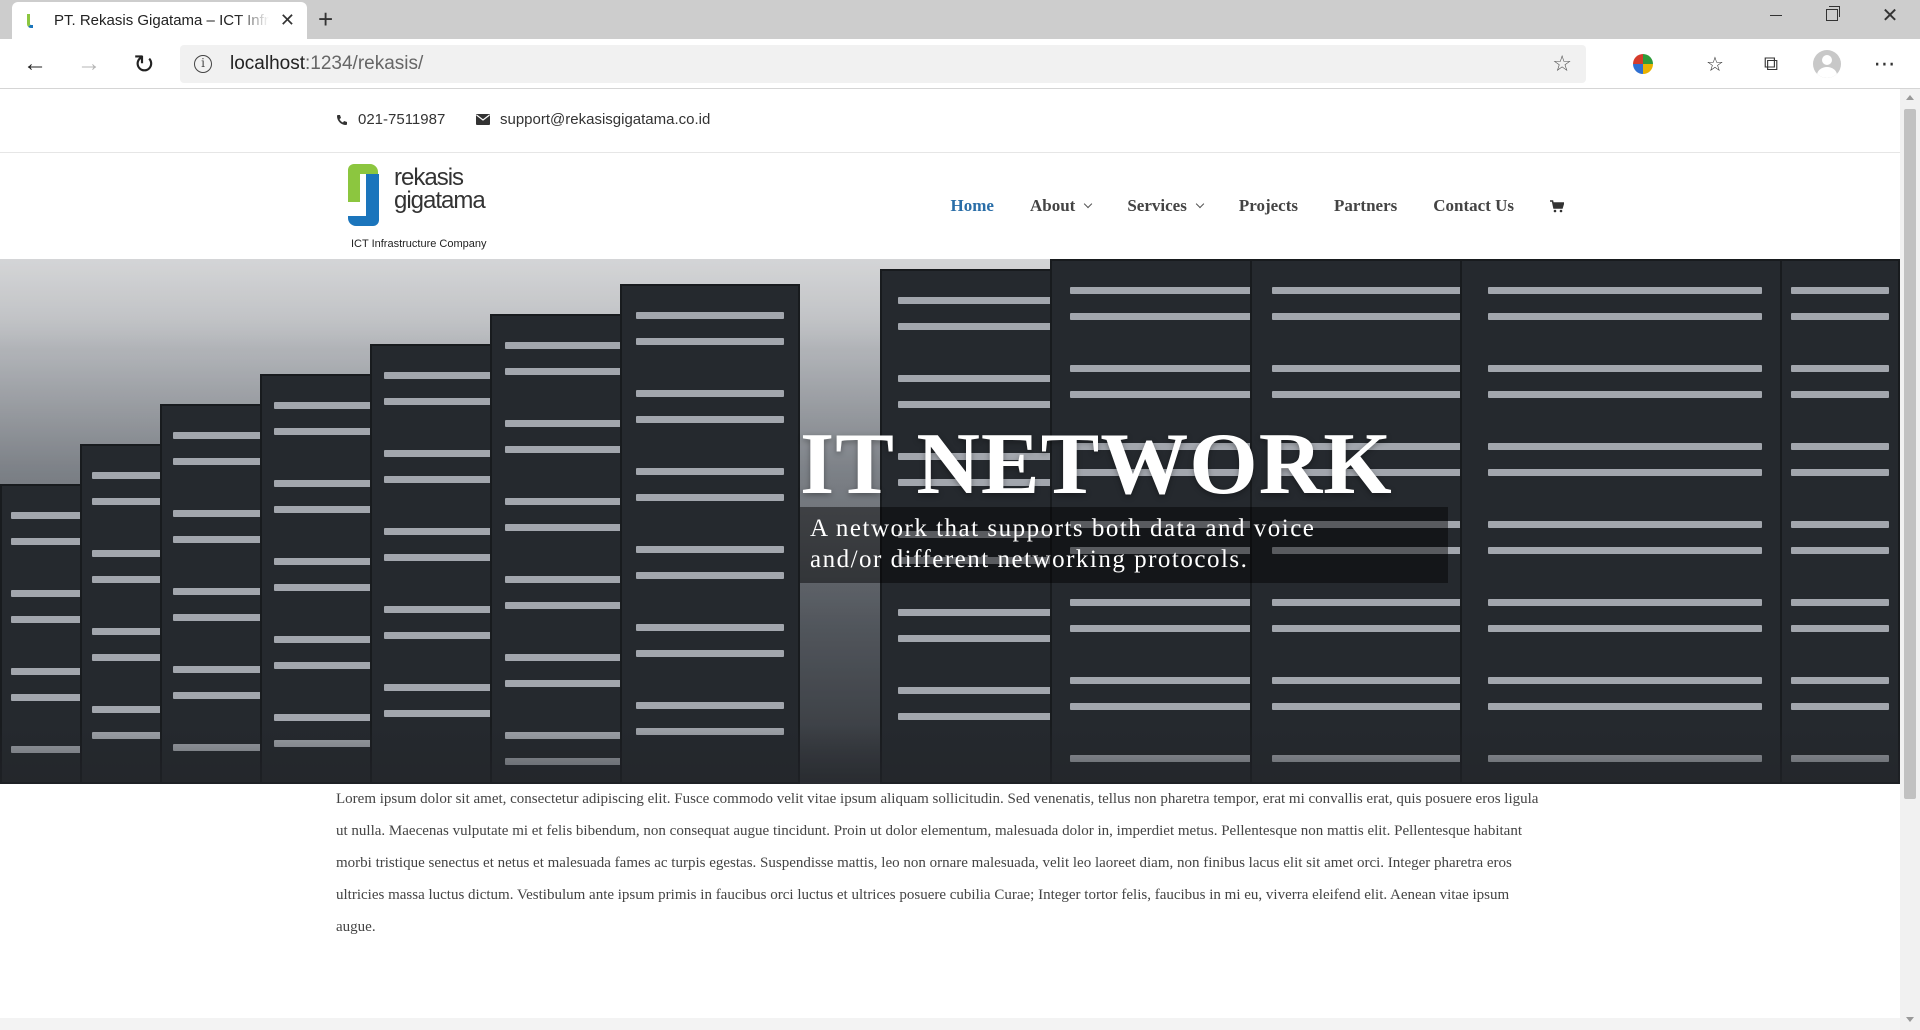 Image resolution: width=1920 pixels, height=1030 pixels. I want to click on shopping-cart-icon, so click(1557, 206).